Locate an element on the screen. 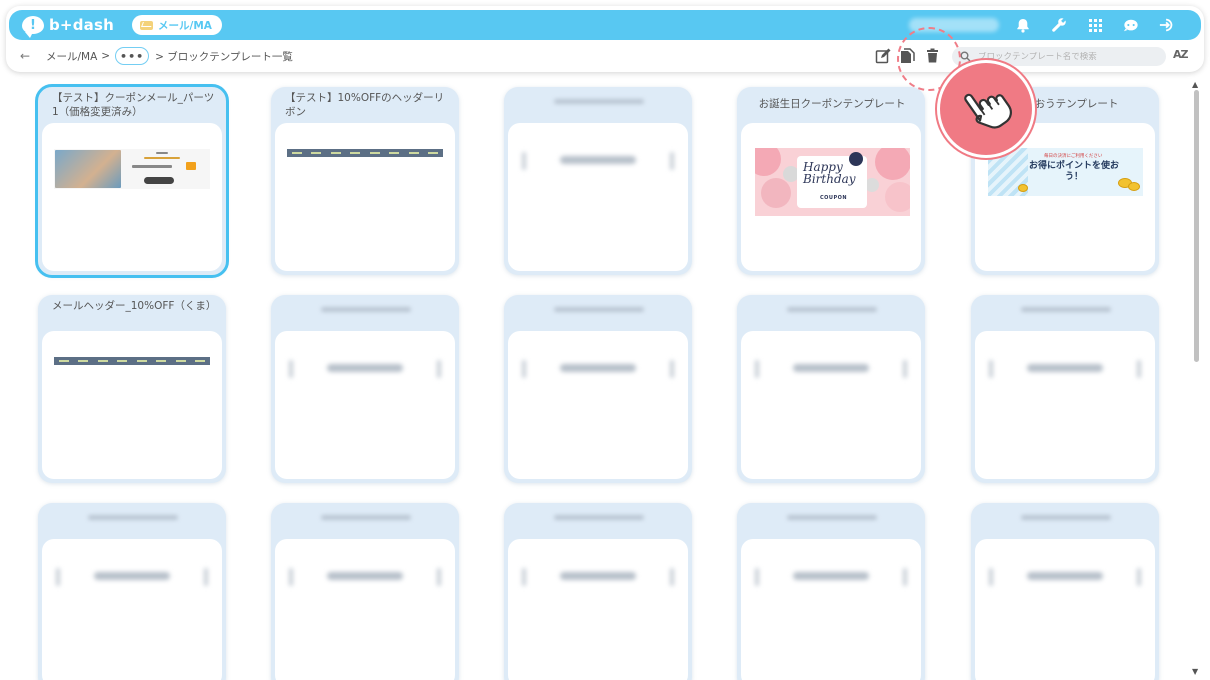  logo-glyph: ! is located at coordinates (33, 25).